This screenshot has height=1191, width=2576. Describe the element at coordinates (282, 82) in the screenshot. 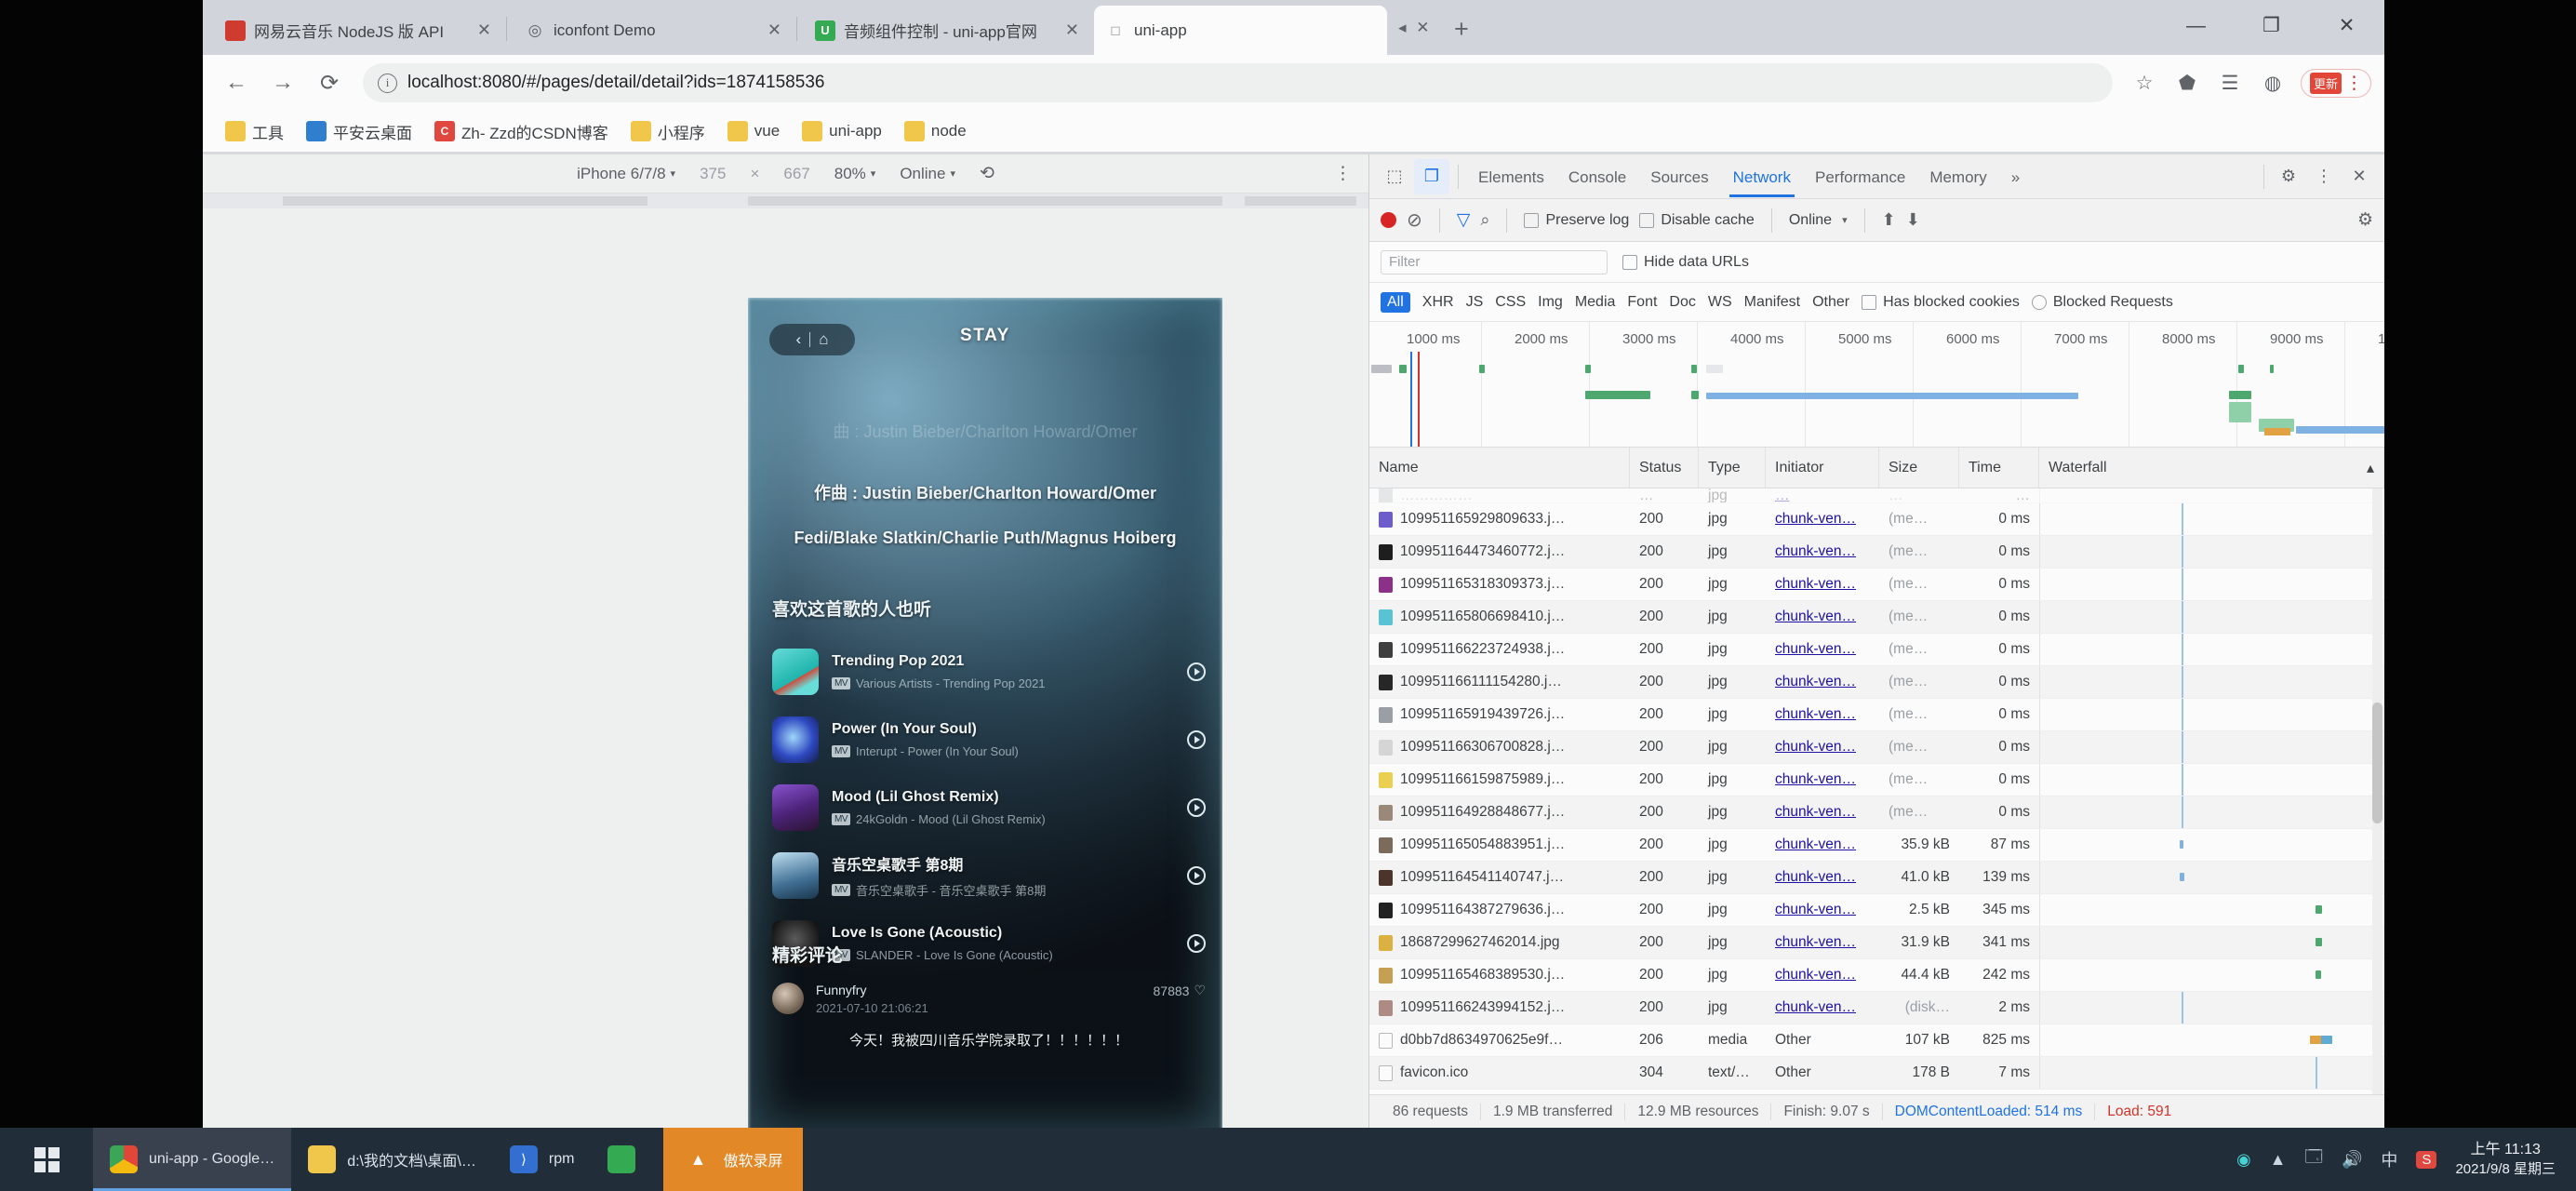

I see `forward-icon: →` at that location.